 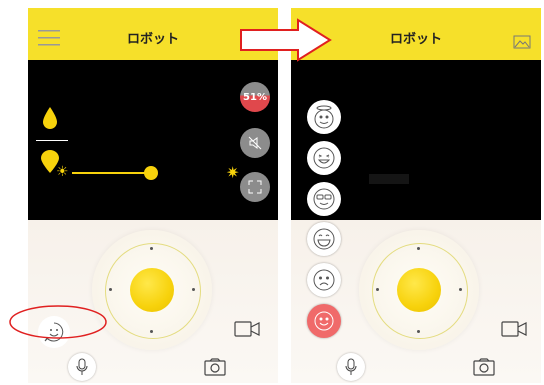 I want to click on fullscreen-button, so click(x=255, y=187).